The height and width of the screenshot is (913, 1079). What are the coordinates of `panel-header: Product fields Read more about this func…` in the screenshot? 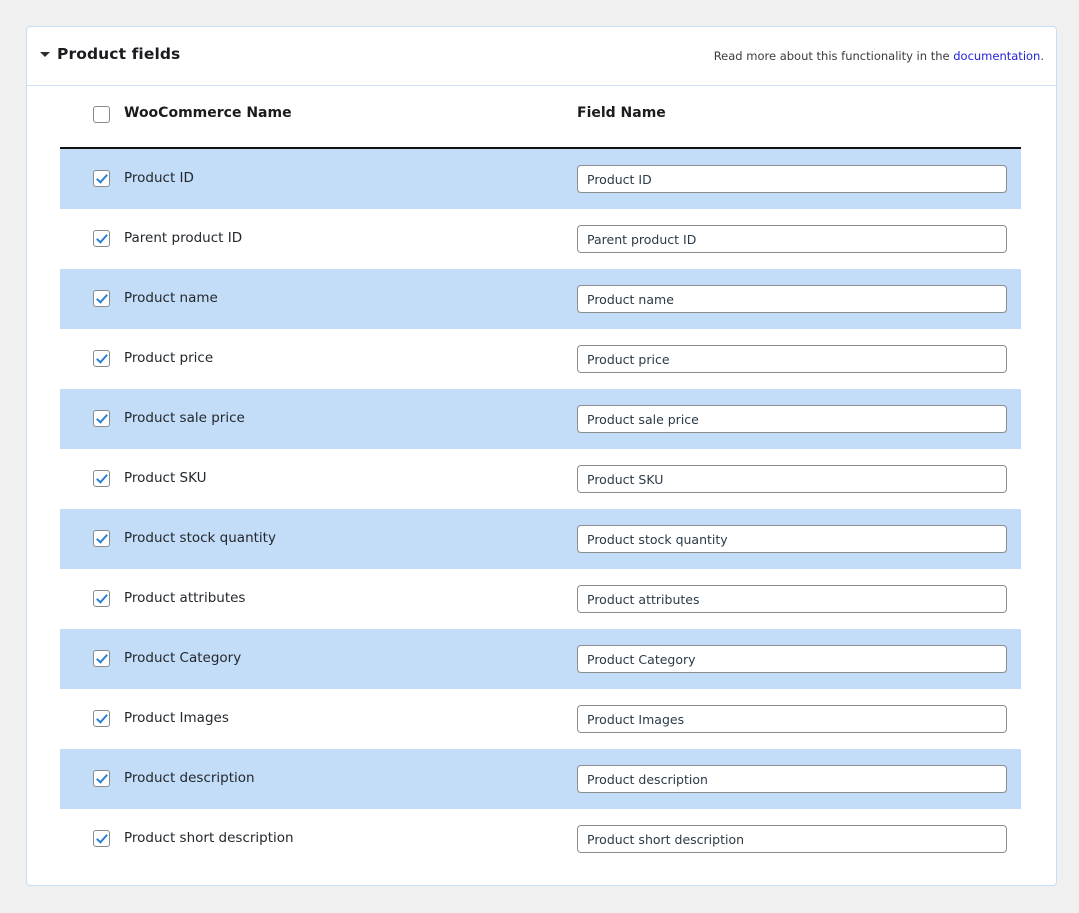 It's located at (541, 56).